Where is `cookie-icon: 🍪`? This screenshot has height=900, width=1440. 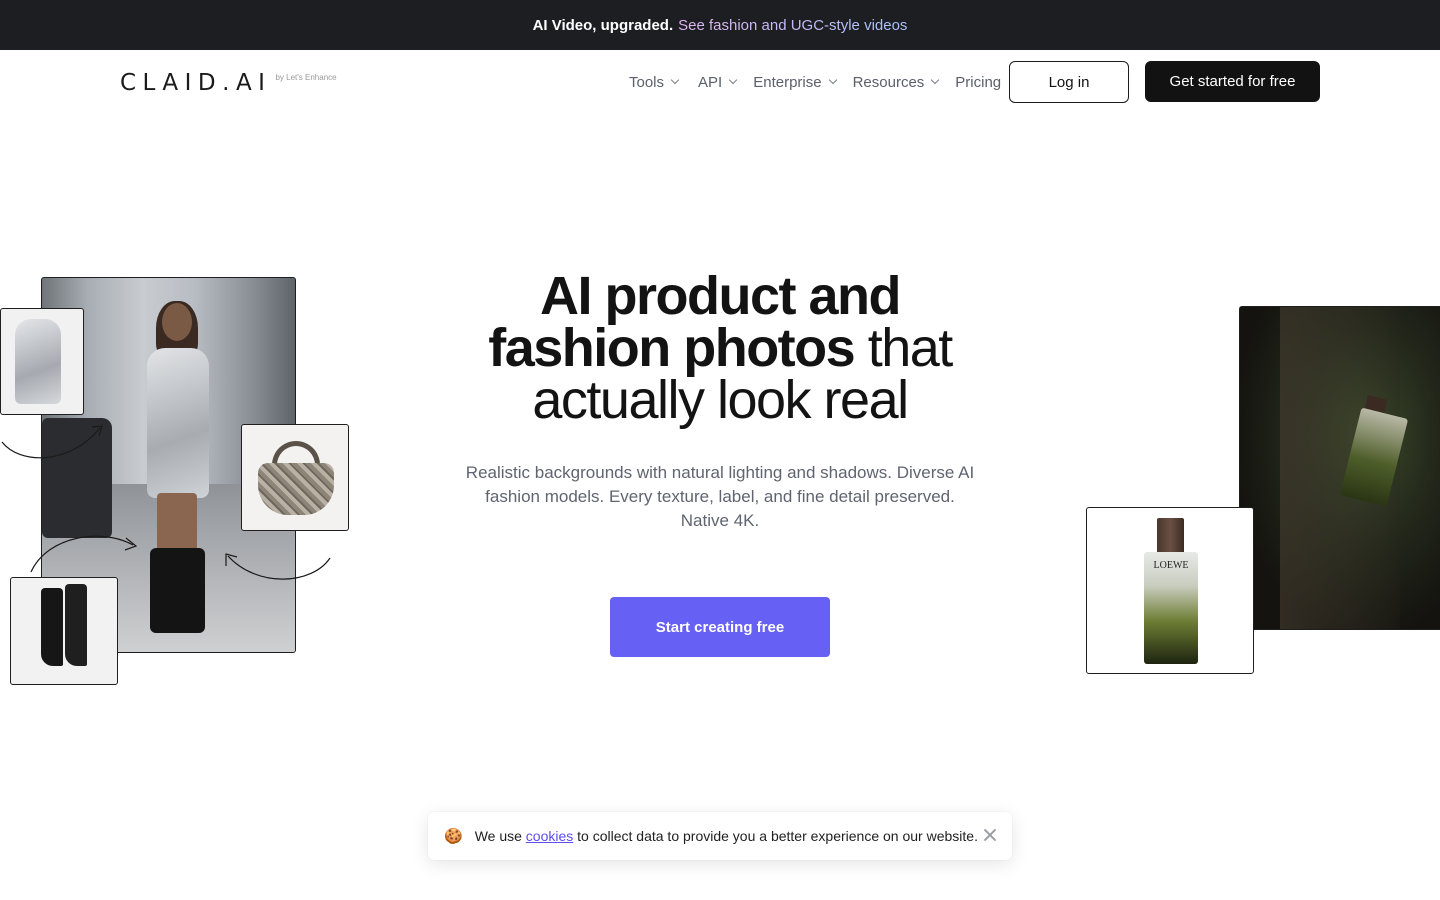
cookie-icon: 🍪 is located at coordinates (453, 836).